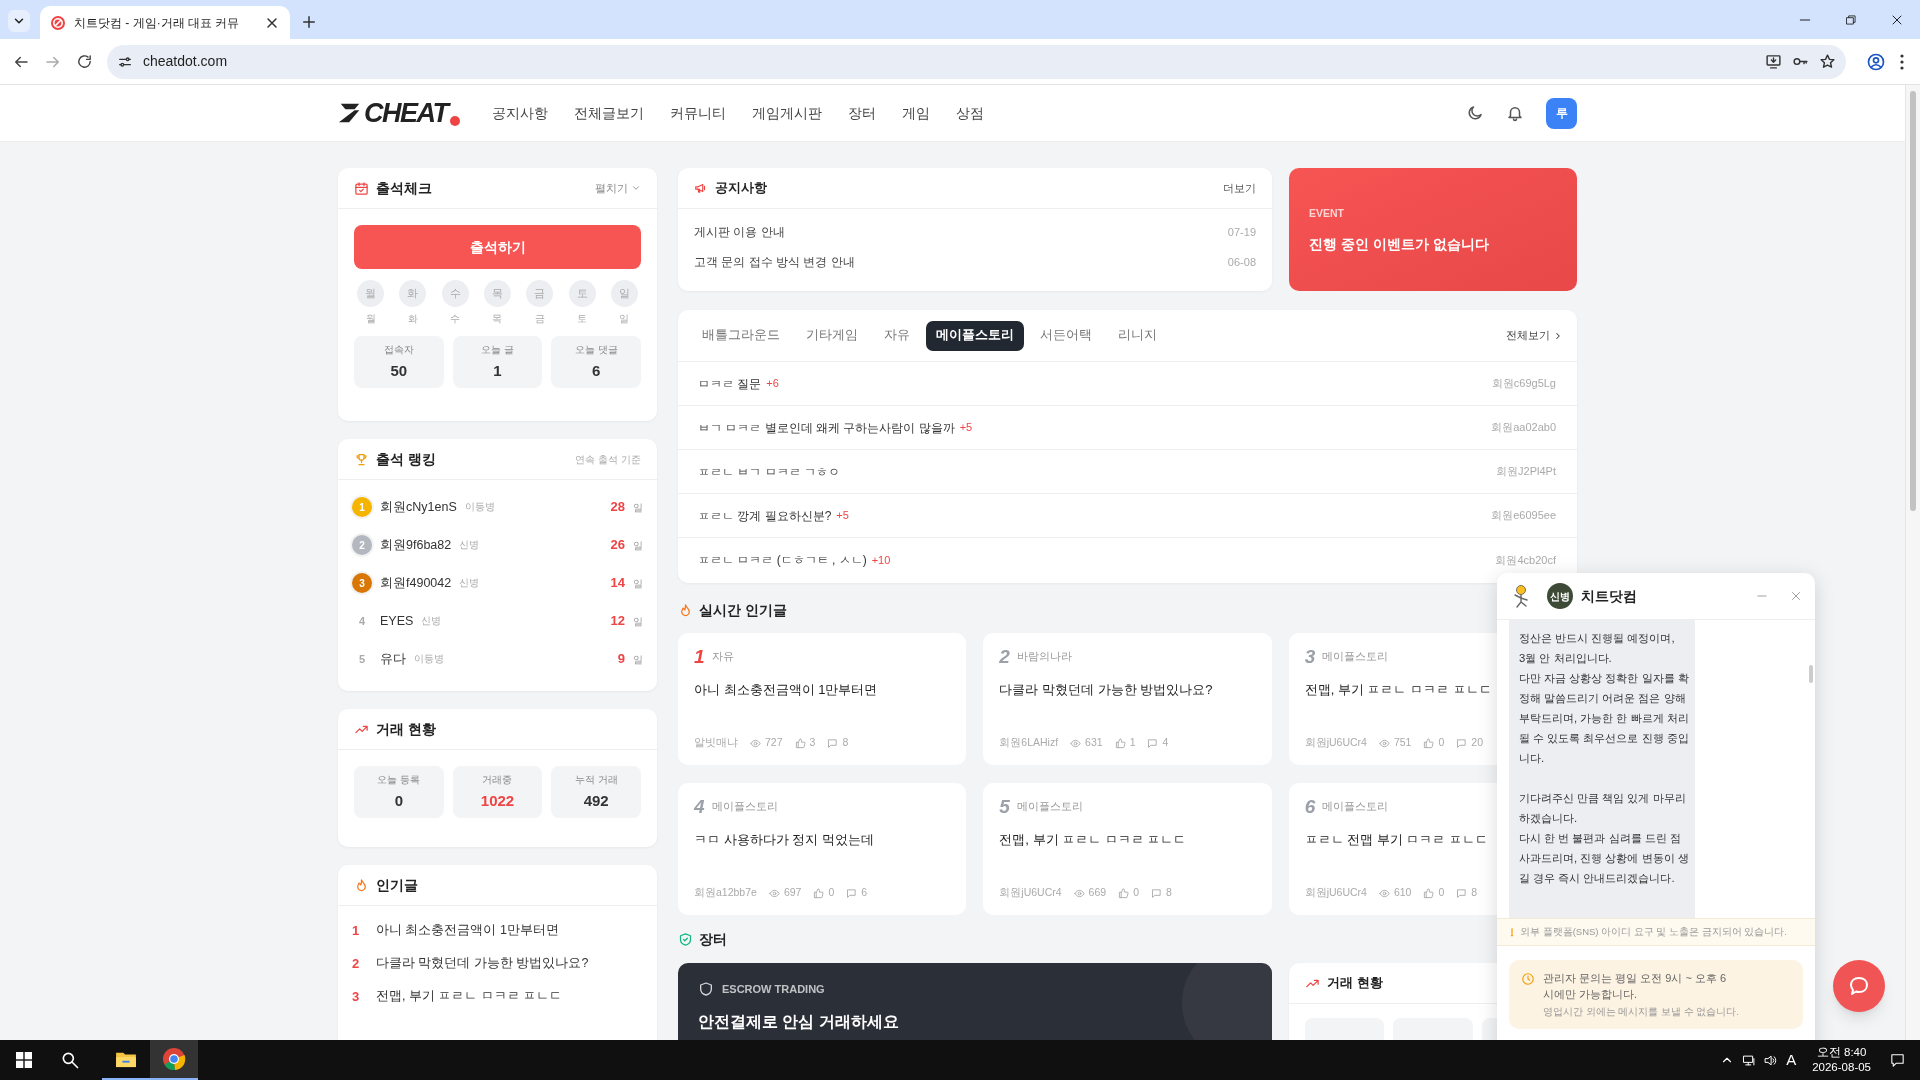 The image size is (1920, 1080). Describe the element at coordinates (1475, 113) in the screenshot. I see `dark-mode-icon` at that location.